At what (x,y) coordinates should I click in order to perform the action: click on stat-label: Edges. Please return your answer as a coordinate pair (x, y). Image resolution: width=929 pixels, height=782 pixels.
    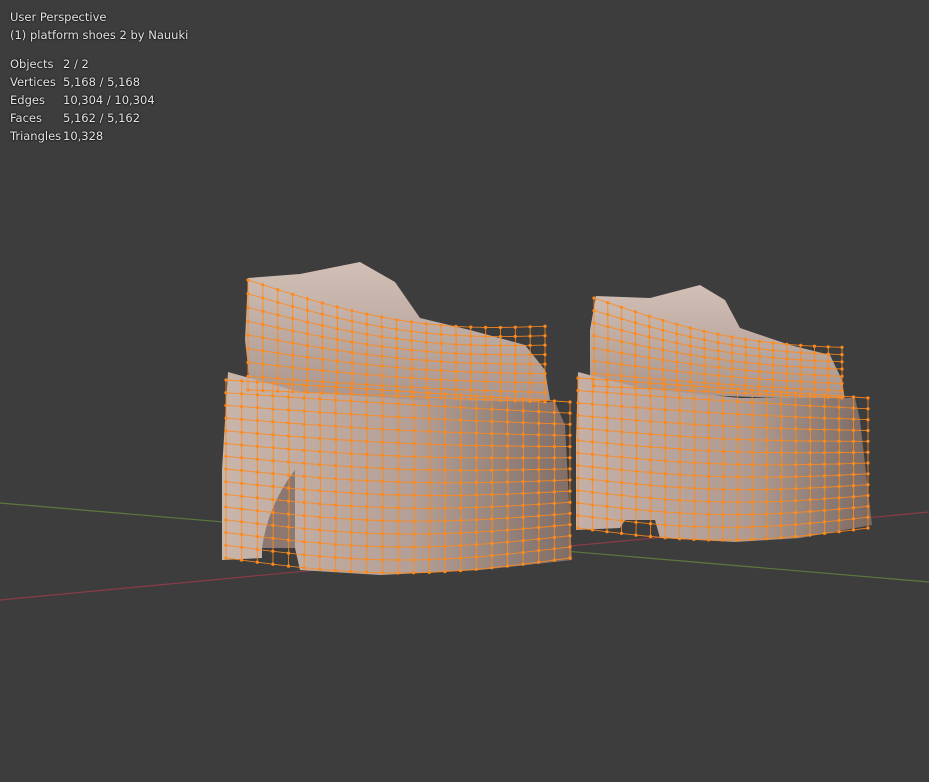
    Looking at the image, I should click on (27, 100).